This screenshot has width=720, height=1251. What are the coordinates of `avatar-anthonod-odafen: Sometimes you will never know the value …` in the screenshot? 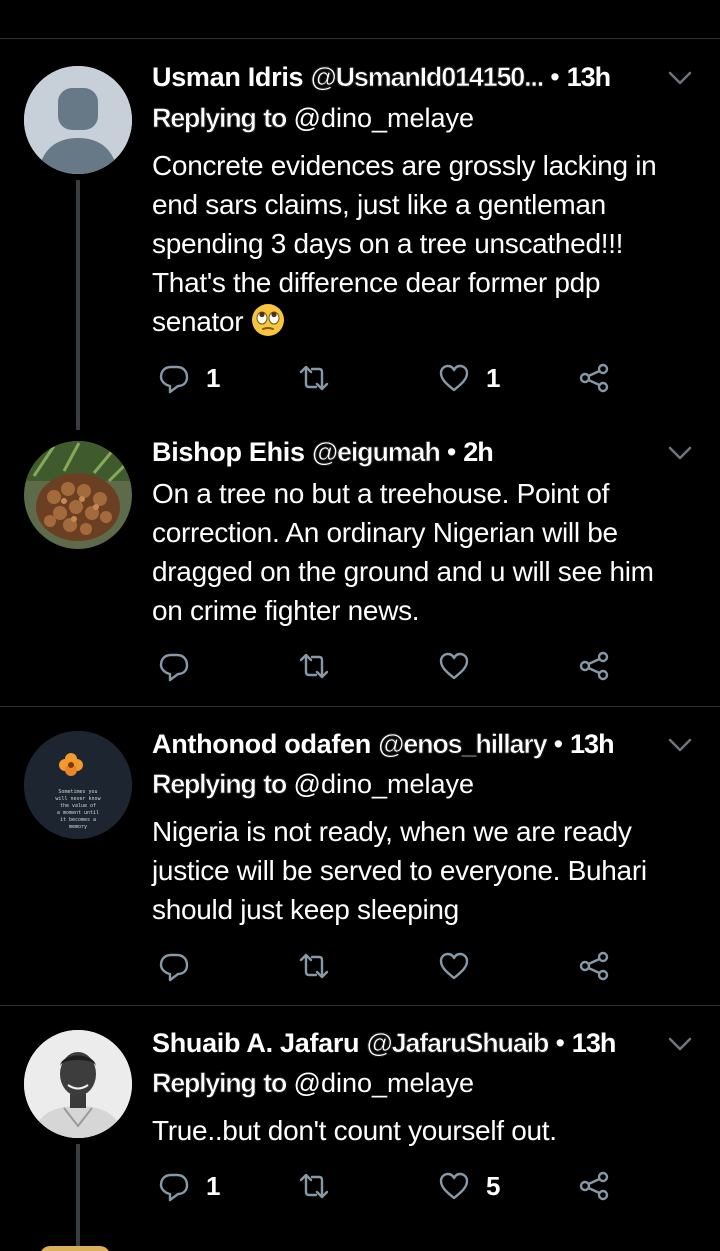 It's located at (78, 785).